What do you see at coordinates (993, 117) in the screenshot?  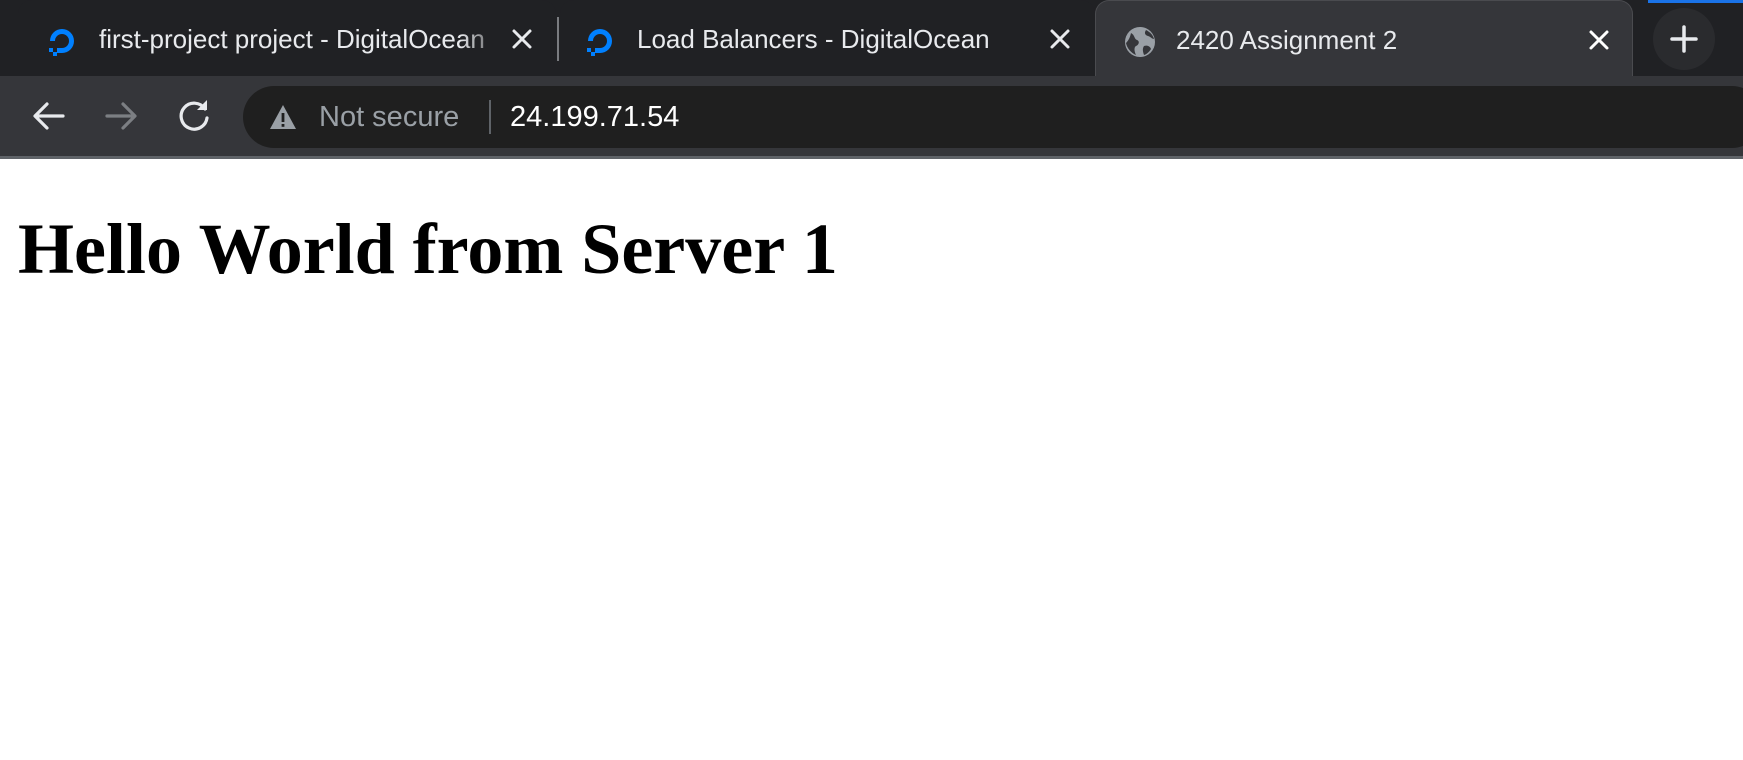 I see `address-bar: Not secure 24.199.71.54` at bounding box center [993, 117].